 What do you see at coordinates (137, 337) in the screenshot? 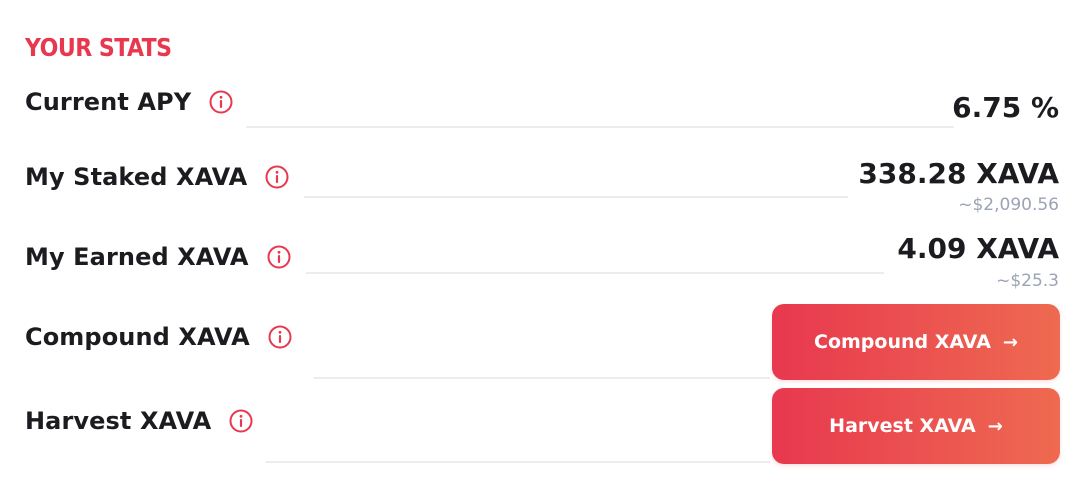
I see `compound-label: Compound XAVA` at bounding box center [137, 337].